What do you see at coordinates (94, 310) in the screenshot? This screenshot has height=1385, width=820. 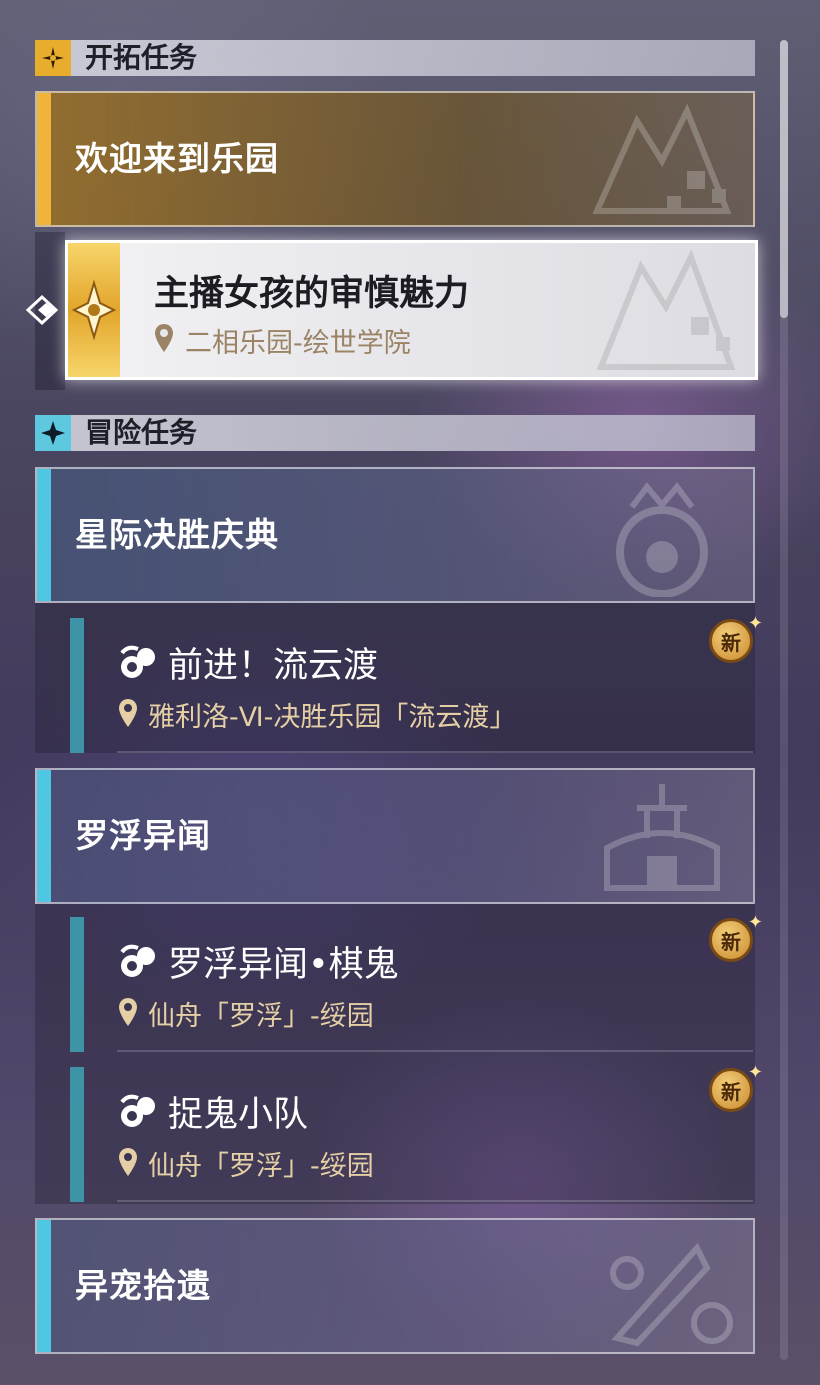 I see `trailblaze-mission-icon` at bounding box center [94, 310].